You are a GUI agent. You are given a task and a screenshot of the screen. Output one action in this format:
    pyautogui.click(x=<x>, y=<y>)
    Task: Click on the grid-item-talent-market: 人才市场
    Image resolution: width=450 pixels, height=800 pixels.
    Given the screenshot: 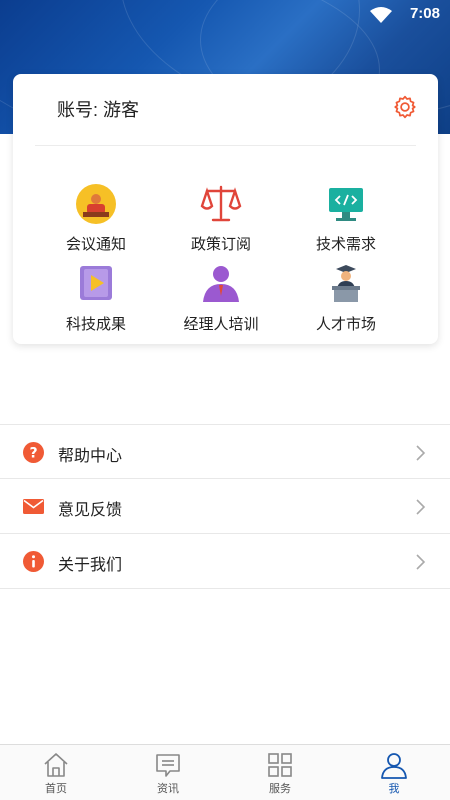 What is the action you would take?
    pyautogui.click(x=346, y=299)
    